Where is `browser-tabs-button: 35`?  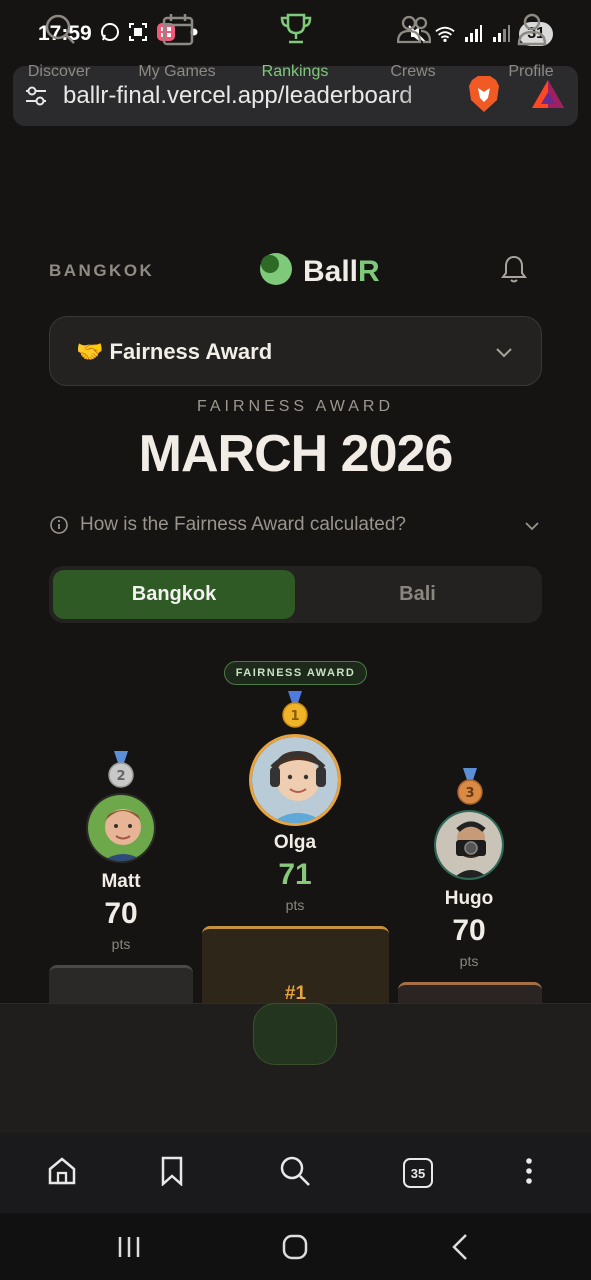 browser-tabs-button: 35 is located at coordinates (418, 1173).